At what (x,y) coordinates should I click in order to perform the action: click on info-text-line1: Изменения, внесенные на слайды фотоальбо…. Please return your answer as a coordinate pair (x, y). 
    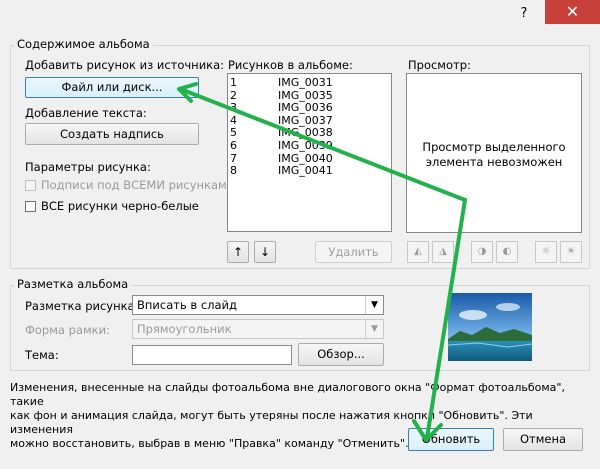
    Looking at the image, I should click on (287, 394).